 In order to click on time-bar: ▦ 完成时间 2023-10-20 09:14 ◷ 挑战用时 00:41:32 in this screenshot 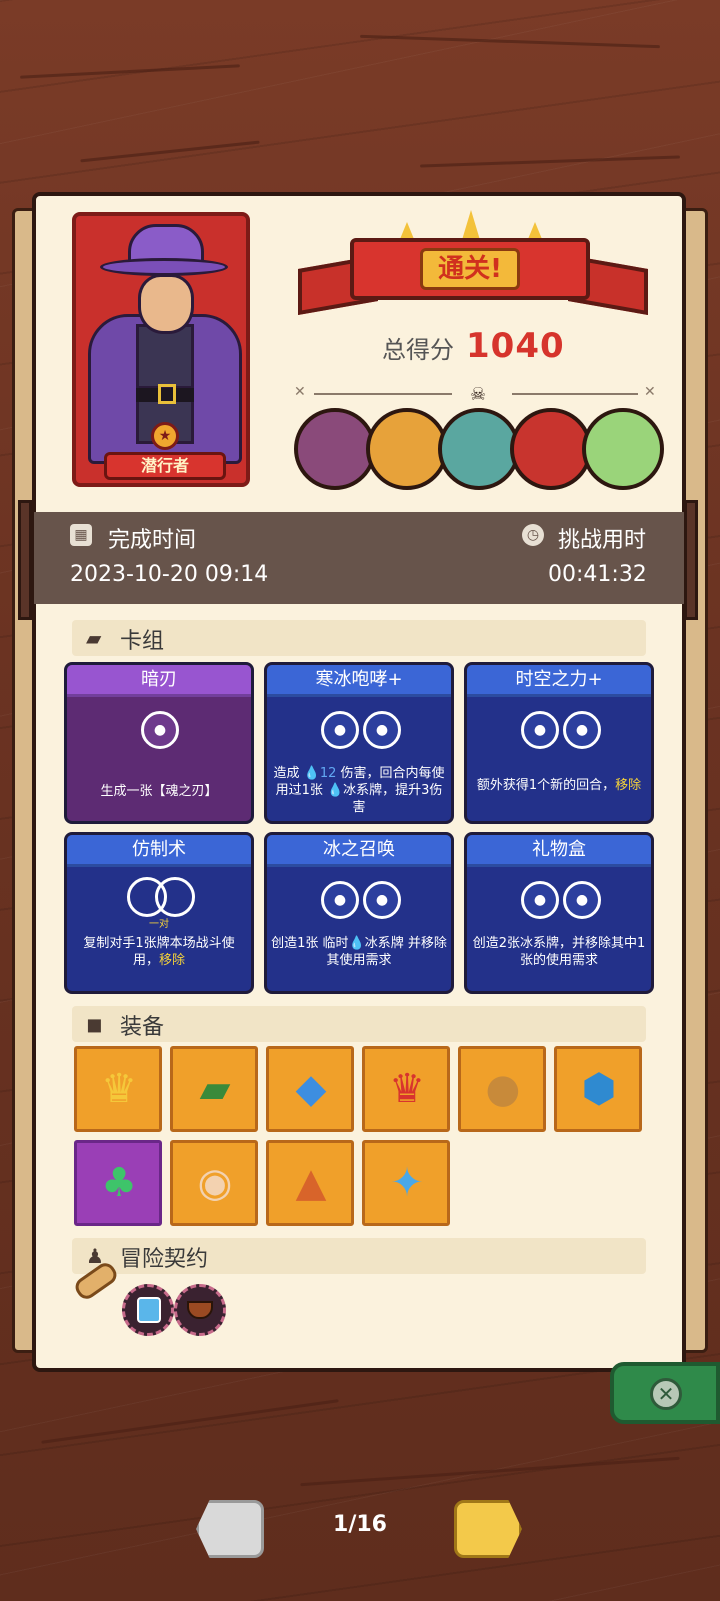, I will do `click(359, 558)`.